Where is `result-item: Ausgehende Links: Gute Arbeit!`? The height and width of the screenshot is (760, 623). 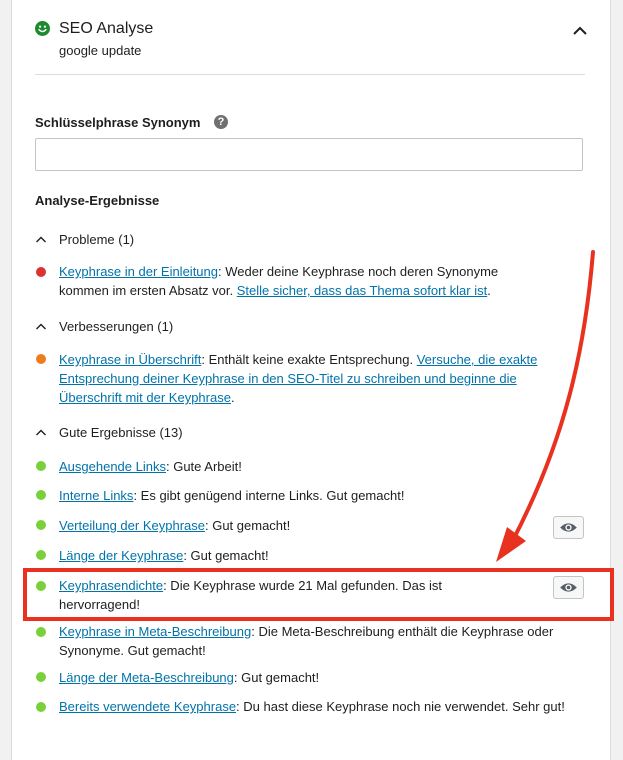 result-item: Ausgehende Links: Gute Arbeit! is located at coordinates (150, 466).